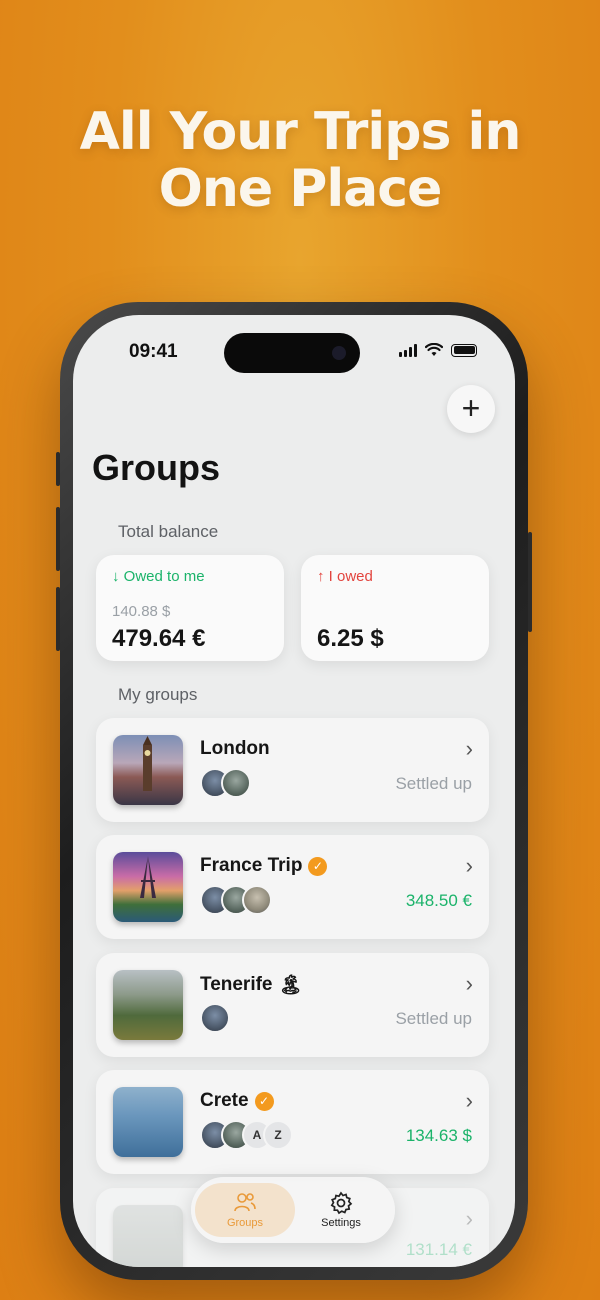 This screenshot has height=1300, width=600. What do you see at coordinates (290, 985) in the screenshot?
I see `island-emoji-icon: 🏝` at bounding box center [290, 985].